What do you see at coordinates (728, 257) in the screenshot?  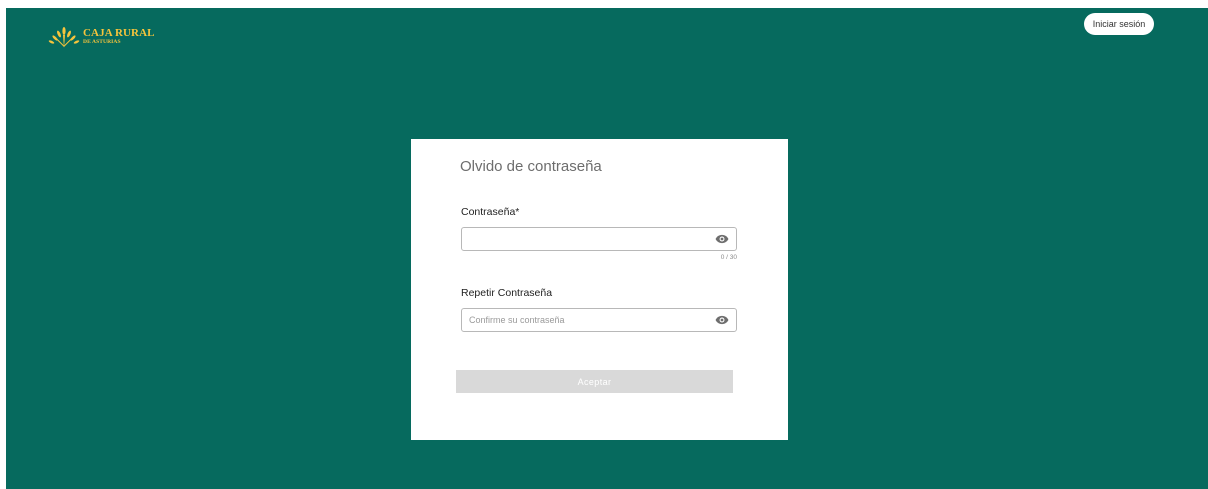 I see `character-counter: 0 / 30` at bounding box center [728, 257].